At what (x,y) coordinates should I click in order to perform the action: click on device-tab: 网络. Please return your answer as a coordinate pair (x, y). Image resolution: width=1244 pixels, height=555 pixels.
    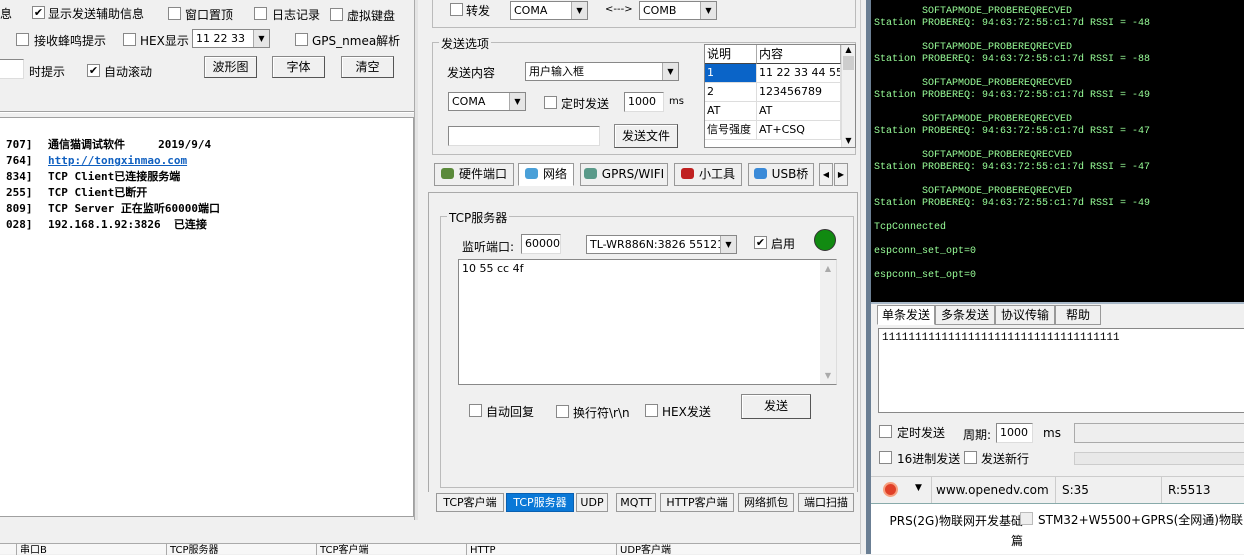
    Looking at the image, I should click on (546, 174).